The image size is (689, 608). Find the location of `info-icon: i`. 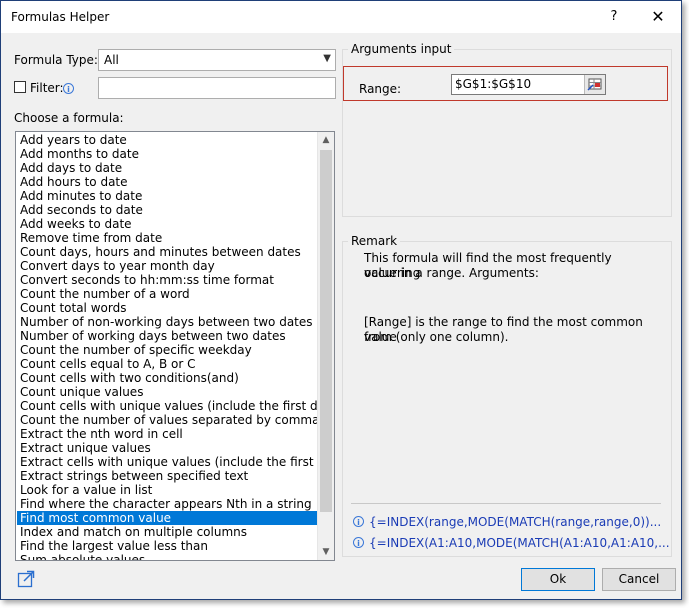

info-icon: i is located at coordinates (68, 88).